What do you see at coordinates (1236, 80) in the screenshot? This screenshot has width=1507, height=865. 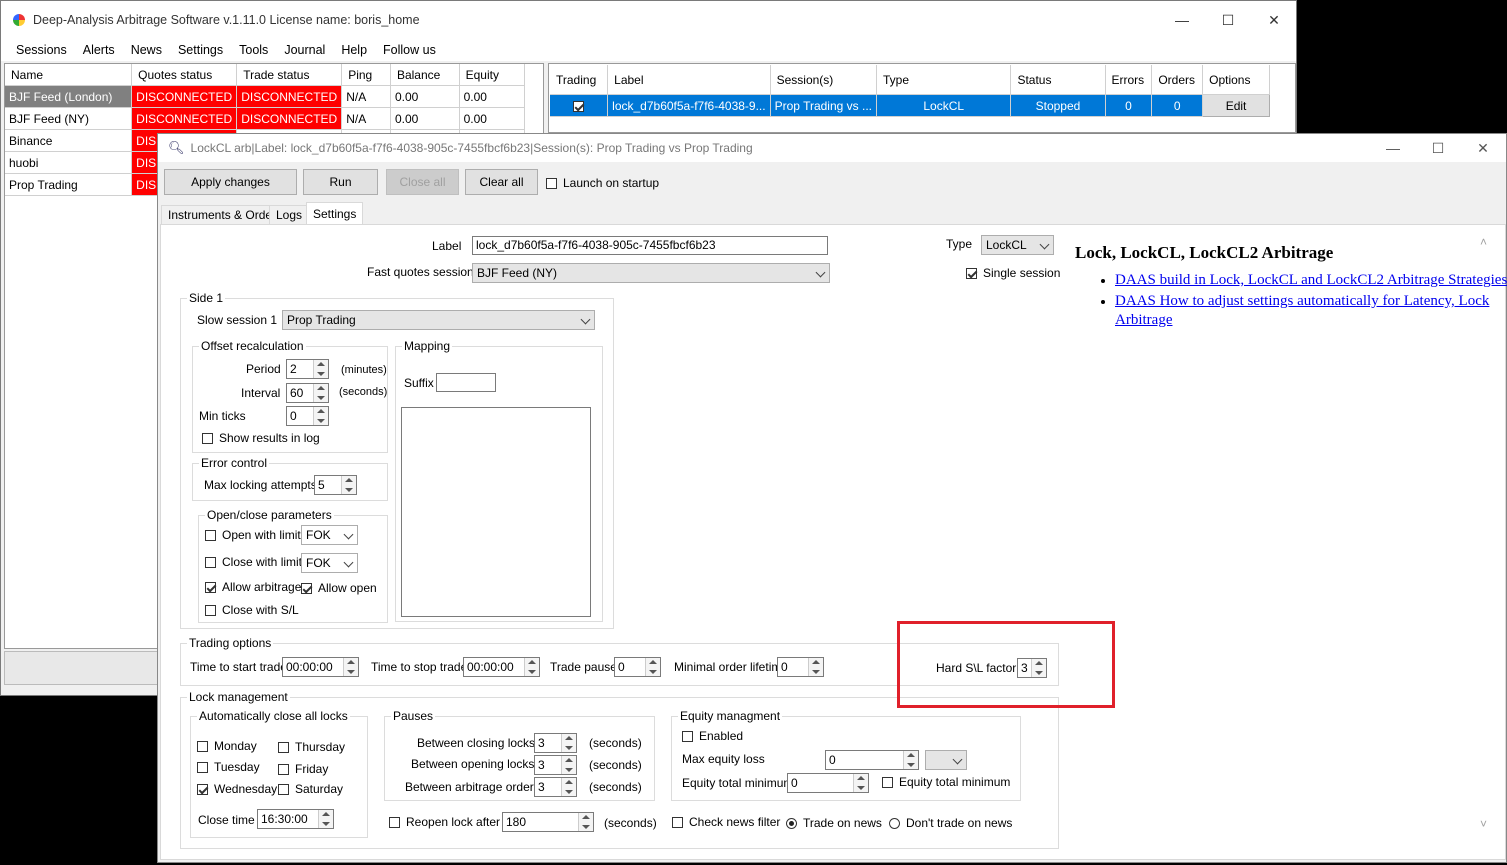 I see `col-options: Options` at bounding box center [1236, 80].